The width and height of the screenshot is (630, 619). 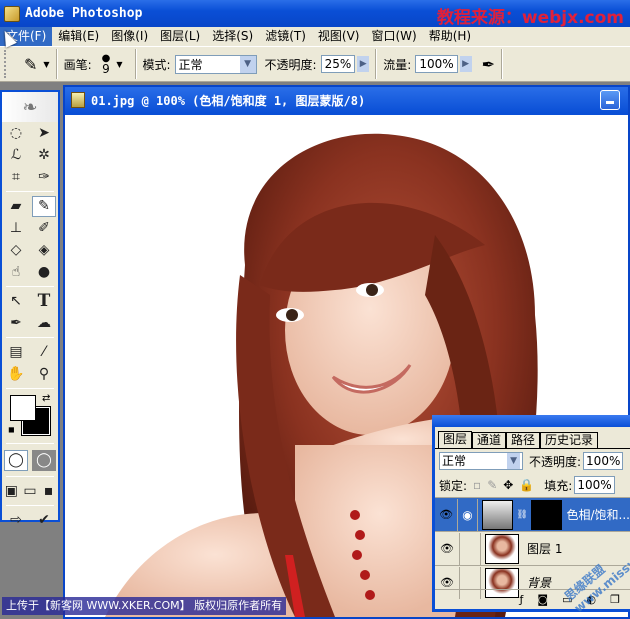 I want to click on menu-select: 选择(S), so click(x=232, y=36).